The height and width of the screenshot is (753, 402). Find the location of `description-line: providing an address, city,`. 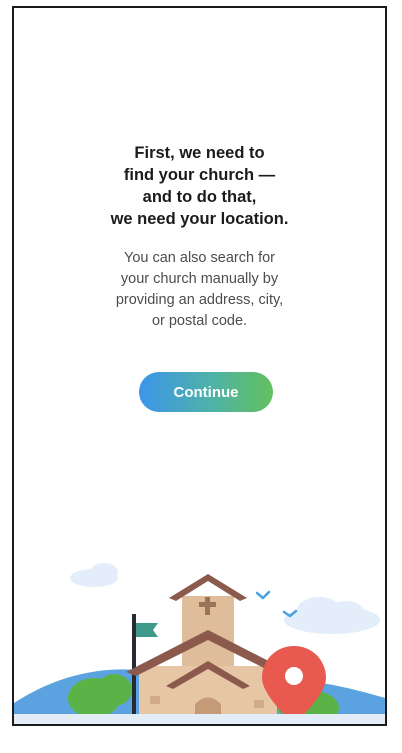

description-line: providing an address, city, is located at coordinates (199, 300).